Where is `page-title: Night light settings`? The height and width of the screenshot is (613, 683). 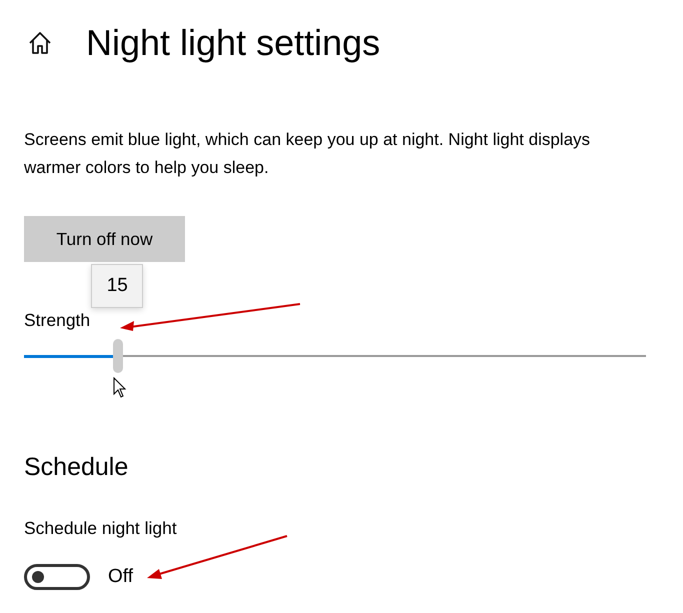
page-title: Night light settings is located at coordinates (233, 43).